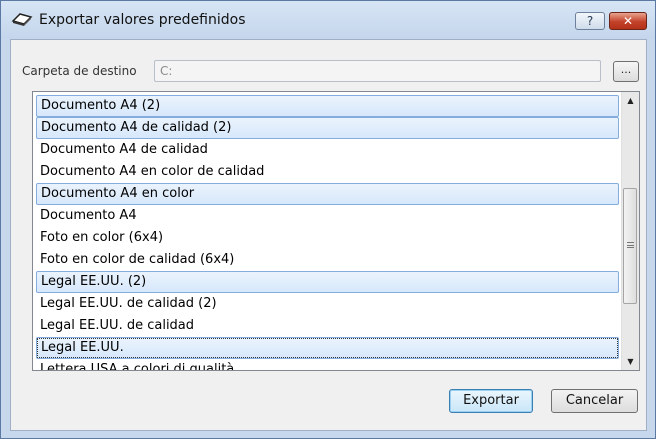 The image size is (656, 439). What do you see at coordinates (327, 194) in the screenshot?
I see `list-item: Documento A4 en color` at bounding box center [327, 194].